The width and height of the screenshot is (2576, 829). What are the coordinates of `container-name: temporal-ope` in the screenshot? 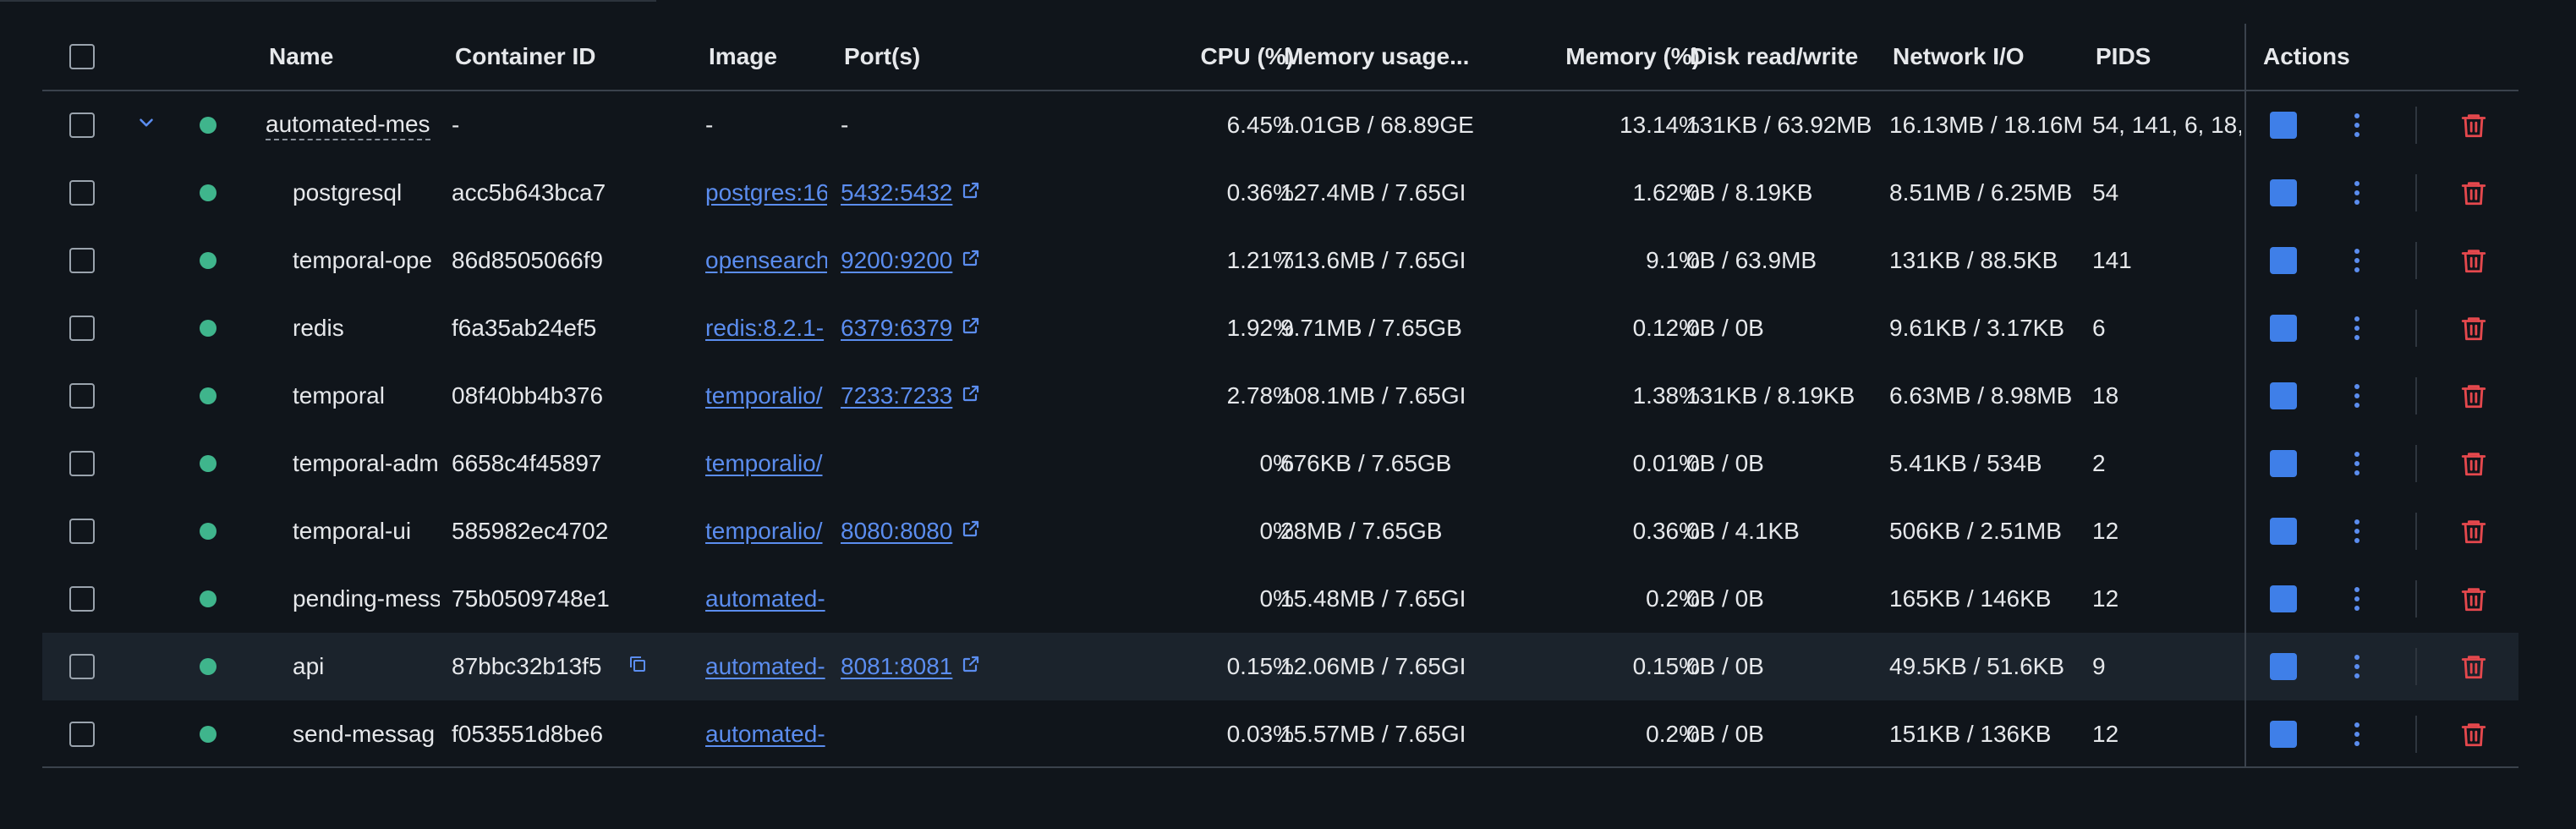 It's located at (362, 261).